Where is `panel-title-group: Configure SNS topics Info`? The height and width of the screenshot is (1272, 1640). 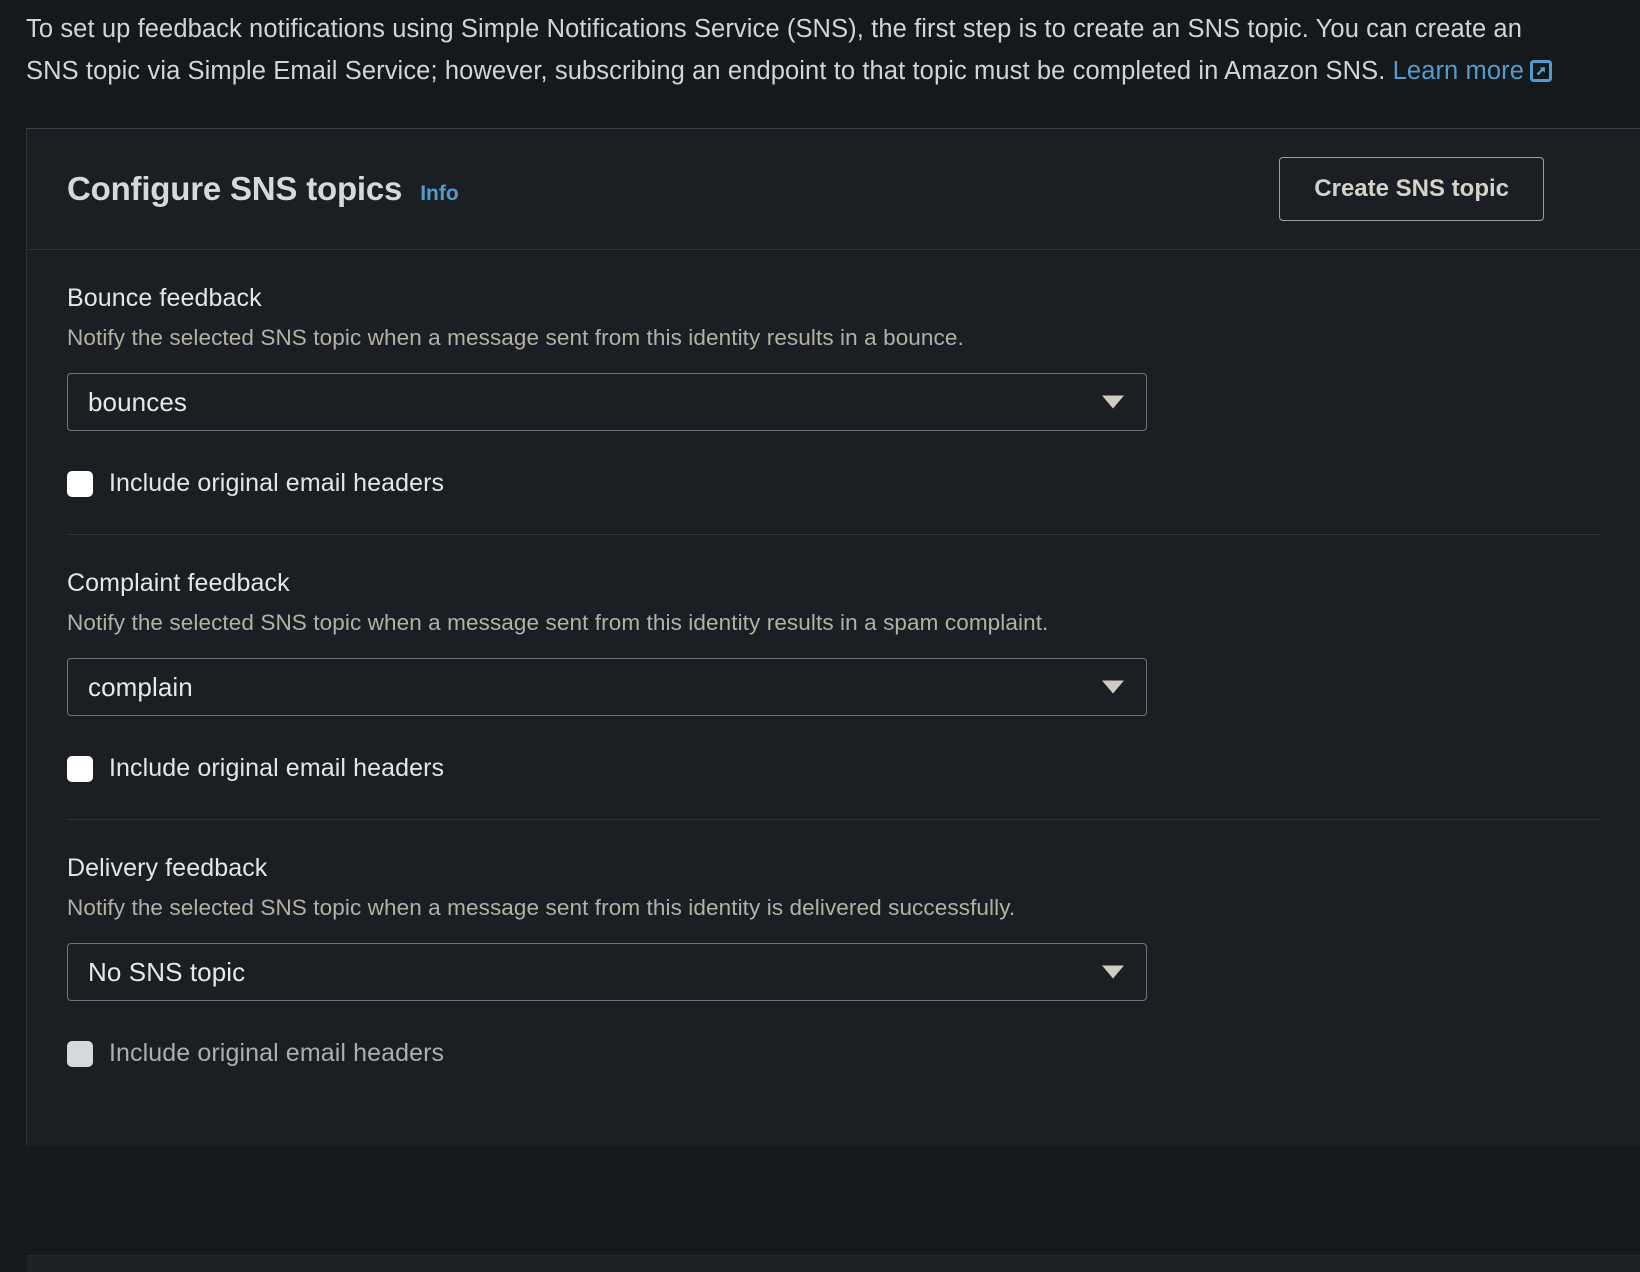 panel-title-group: Configure SNS topics Info is located at coordinates (263, 189).